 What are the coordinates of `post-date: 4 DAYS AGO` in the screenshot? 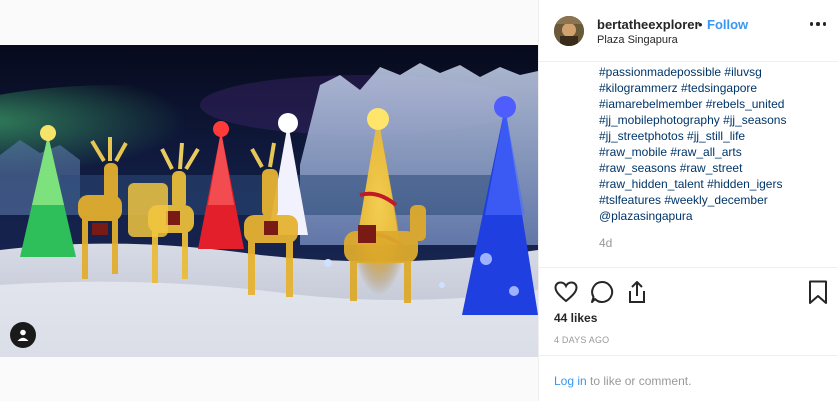 It's located at (582, 340).